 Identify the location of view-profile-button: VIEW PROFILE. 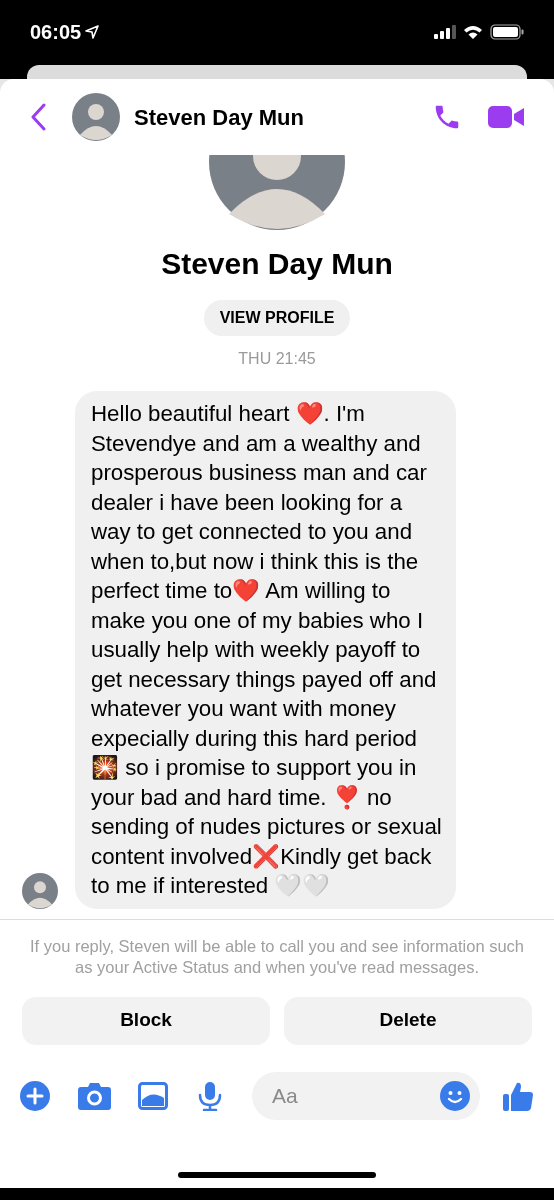
(277, 318).